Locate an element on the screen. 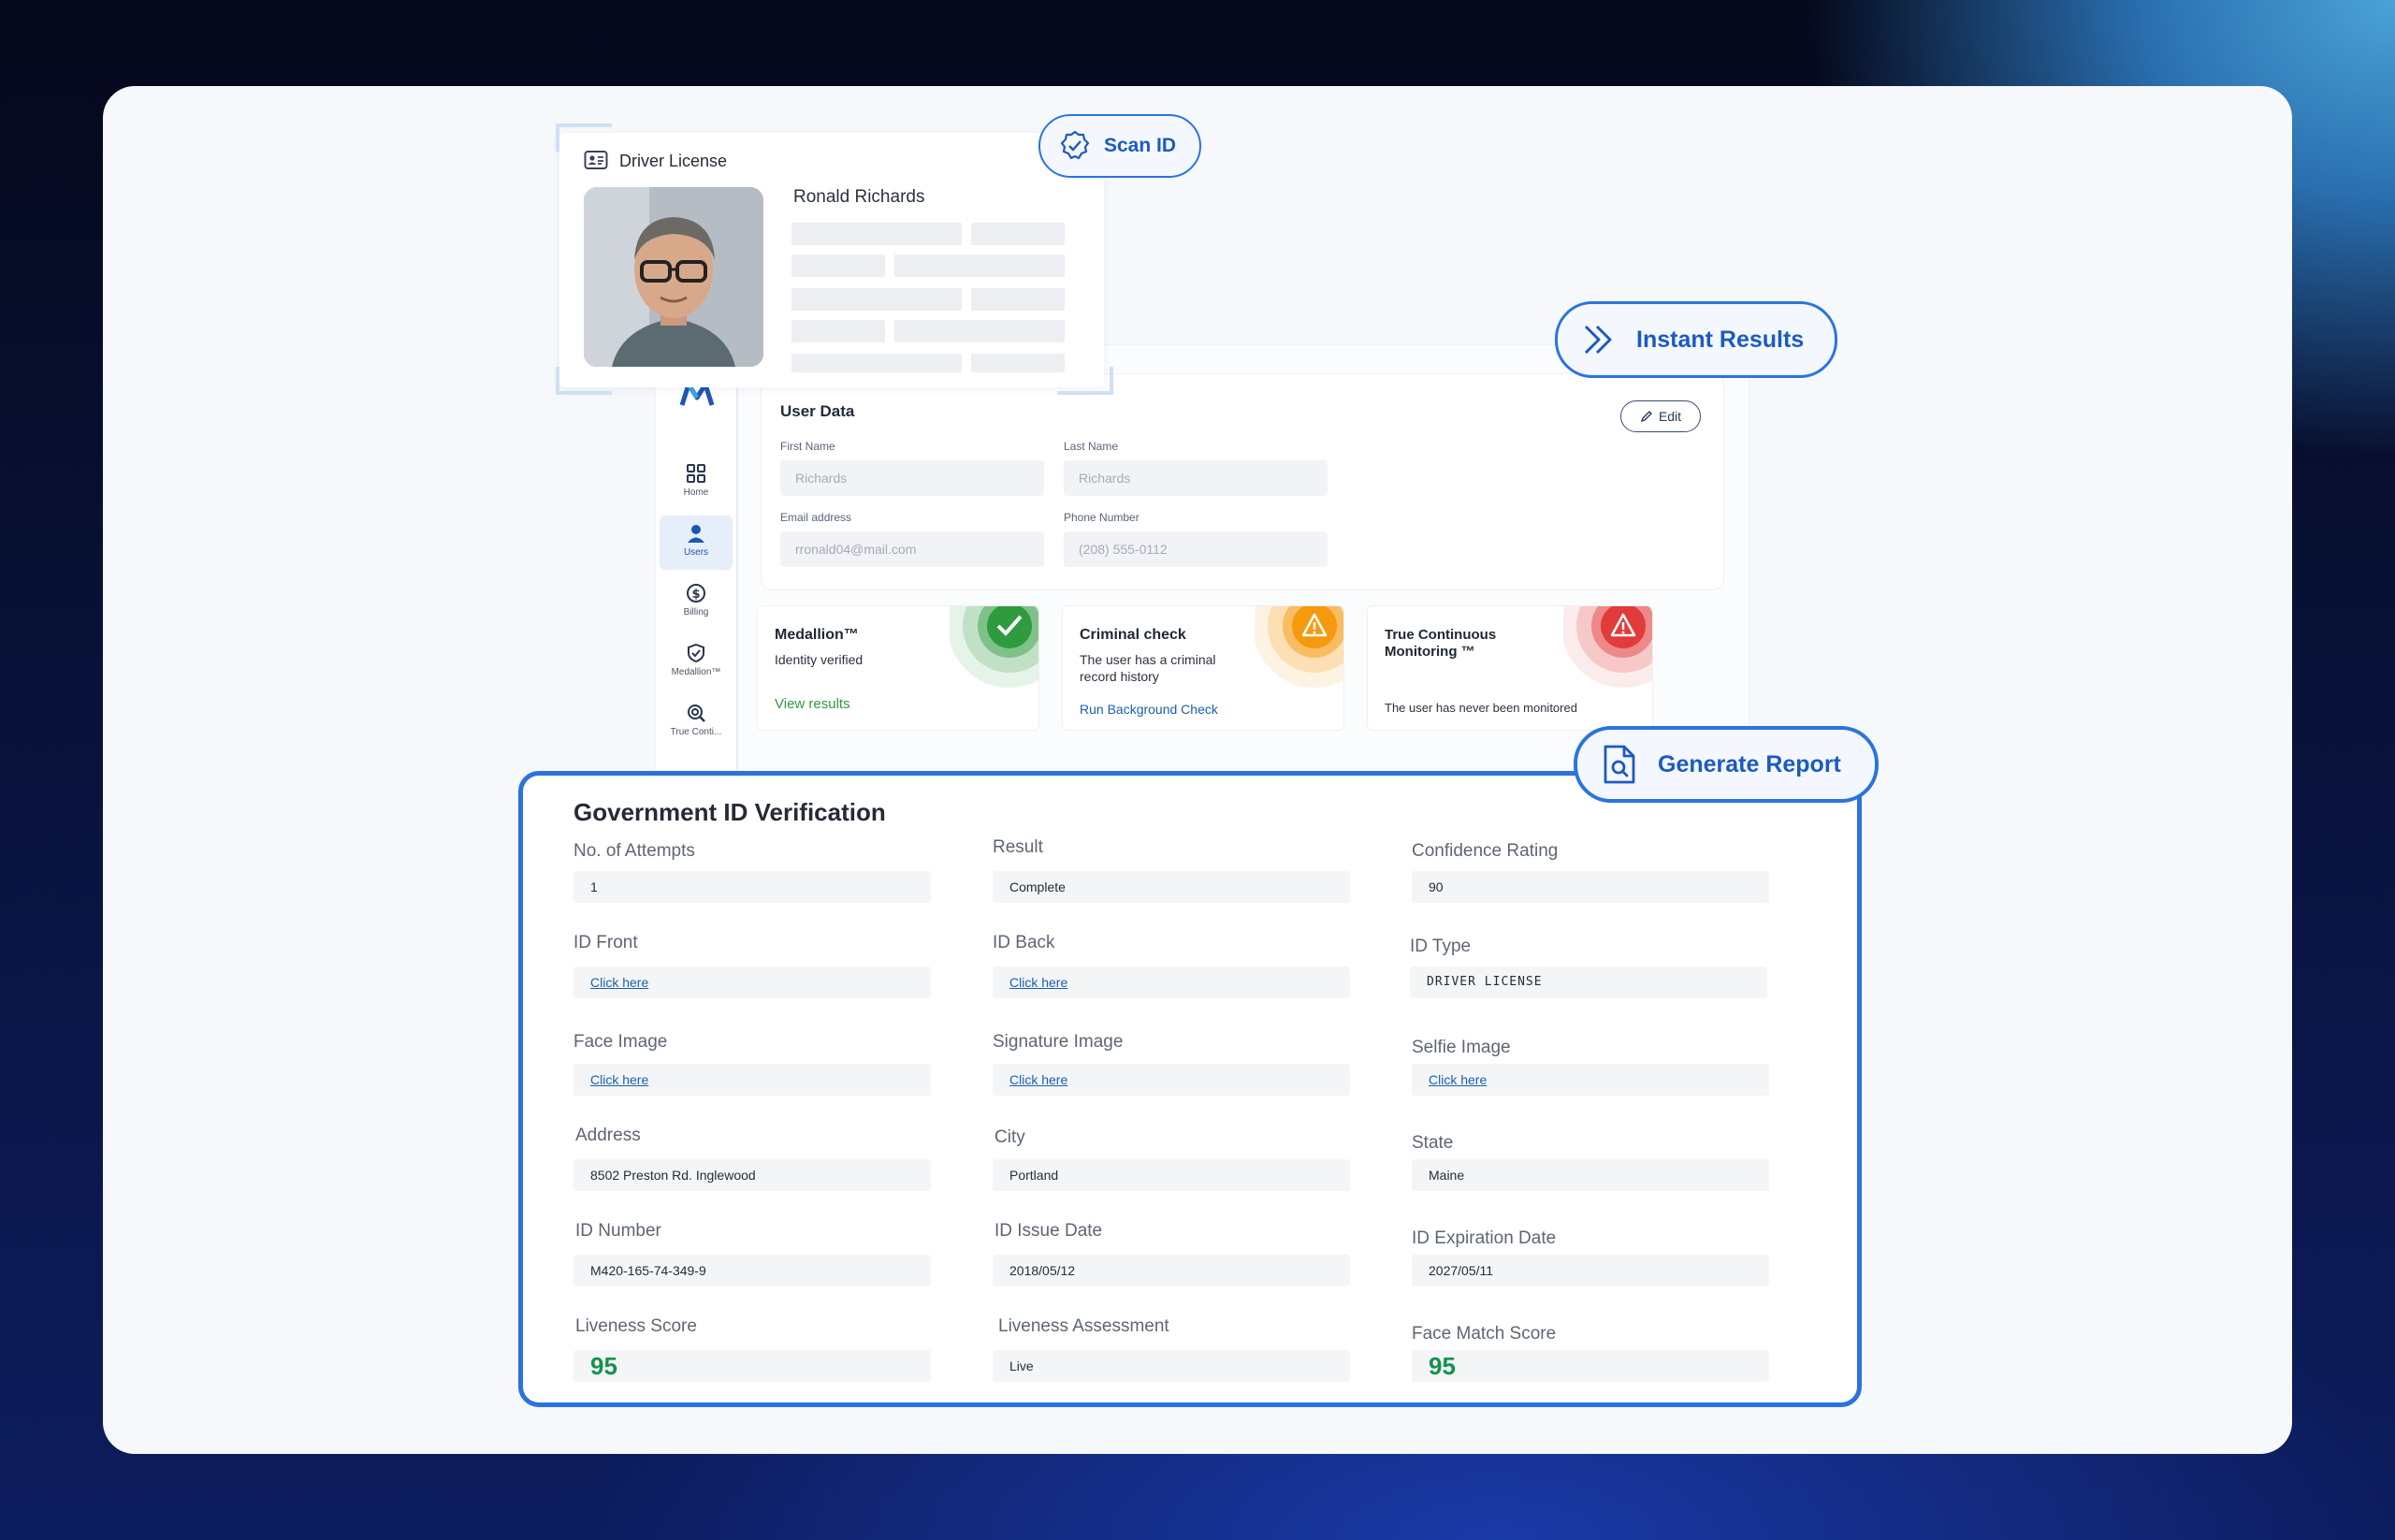 The image size is (2395, 1540). dollar-icon: $ is located at coordinates (696, 594).